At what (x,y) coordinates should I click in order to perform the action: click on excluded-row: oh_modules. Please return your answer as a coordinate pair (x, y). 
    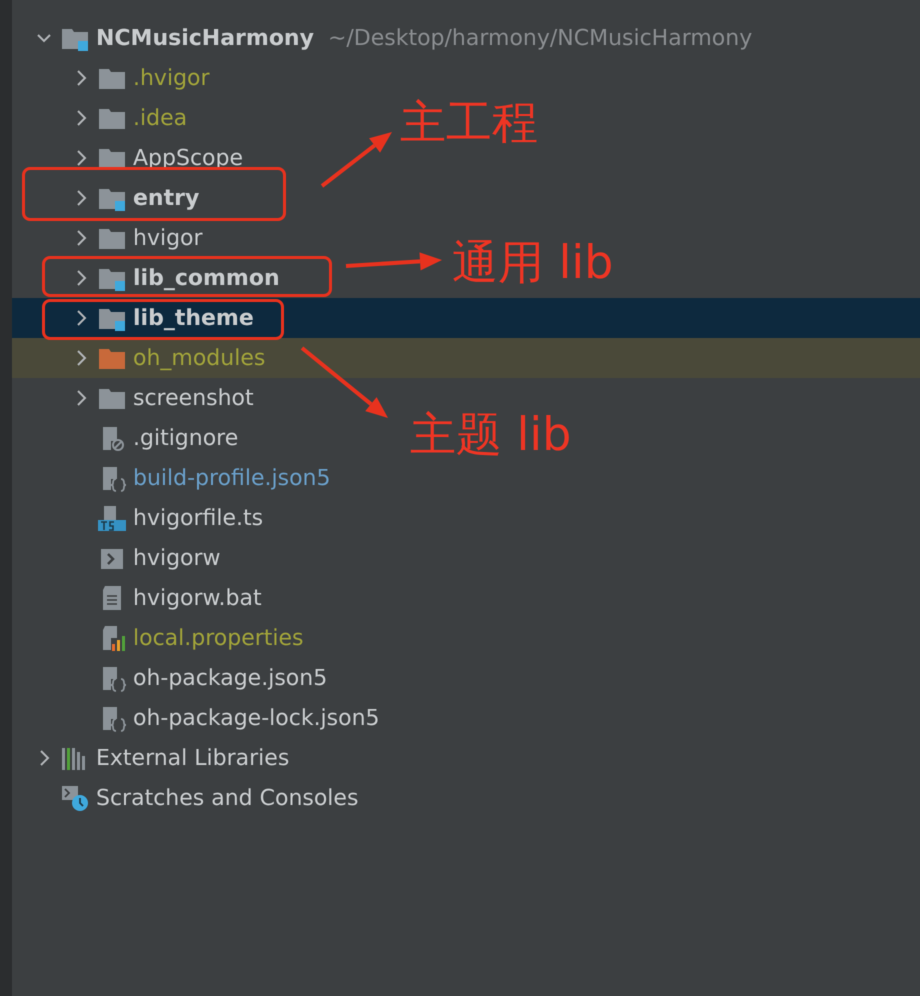
    Looking at the image, I should click on (466, 358).